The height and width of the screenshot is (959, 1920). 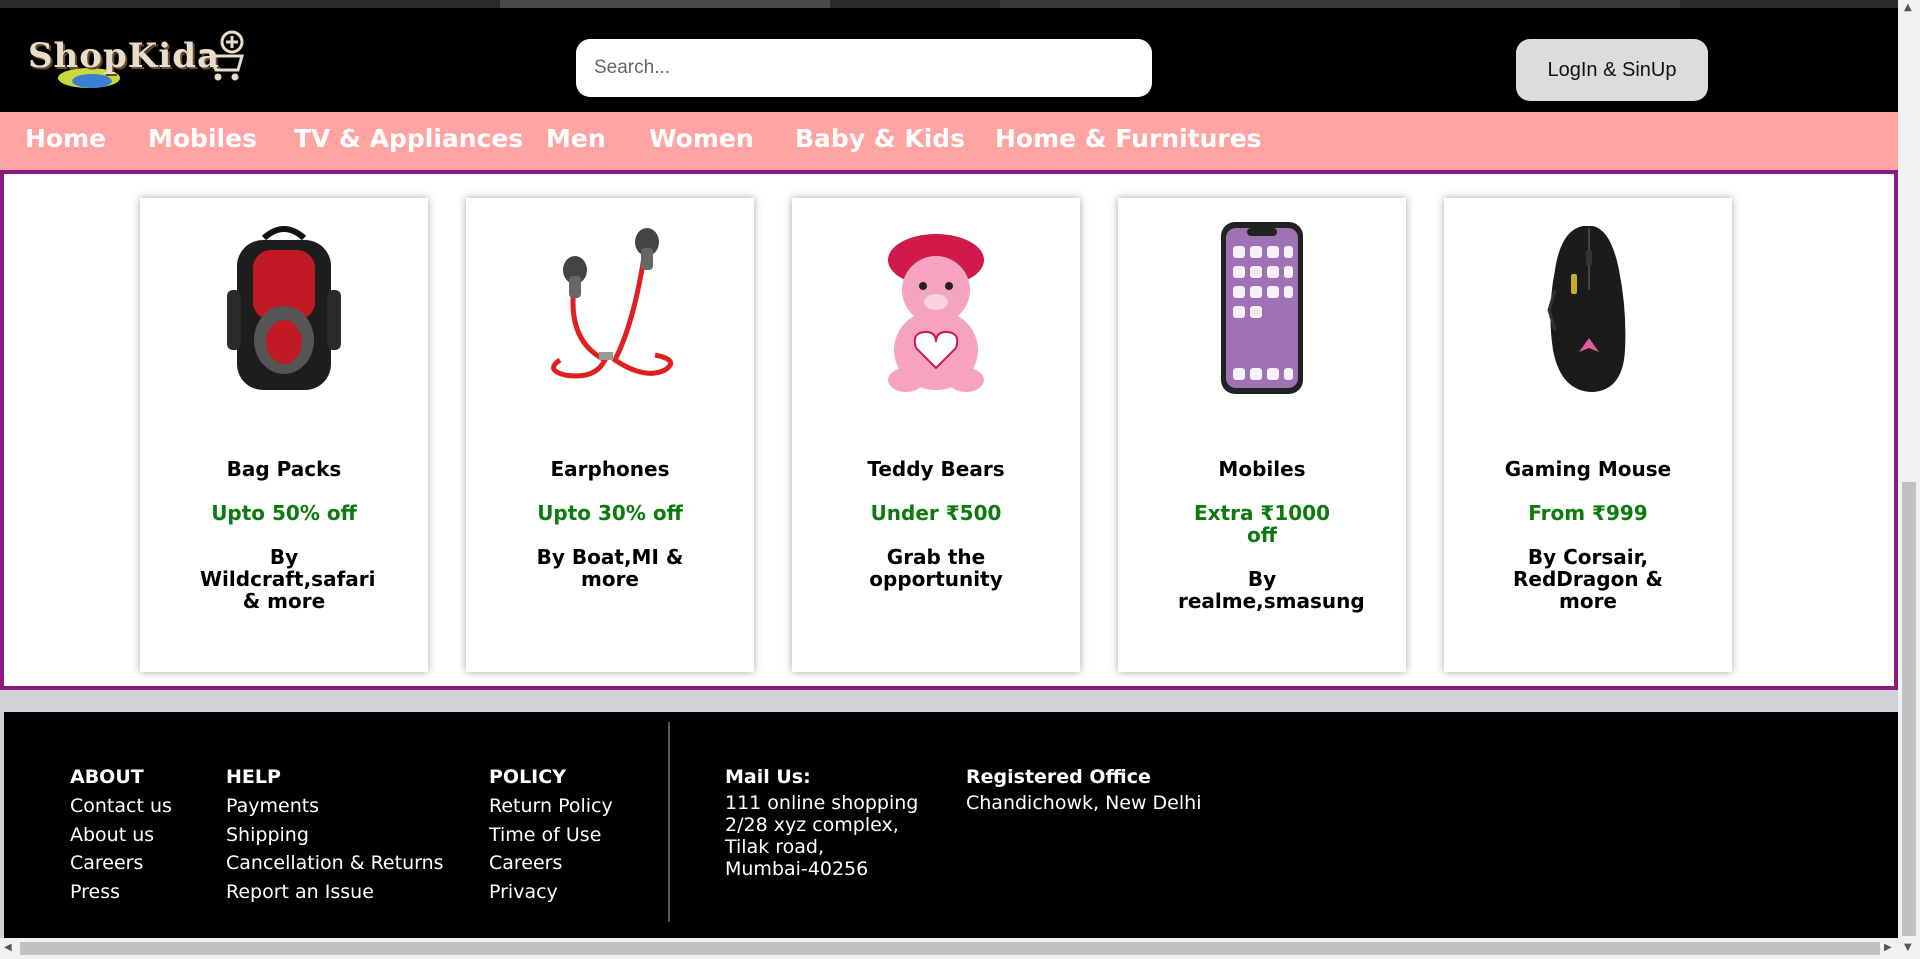 What do you see at coordinates (288, 579) in the screenshot?
I see `product-brands: By Wildcraft,safari & more` at bounding box center [288, 579].